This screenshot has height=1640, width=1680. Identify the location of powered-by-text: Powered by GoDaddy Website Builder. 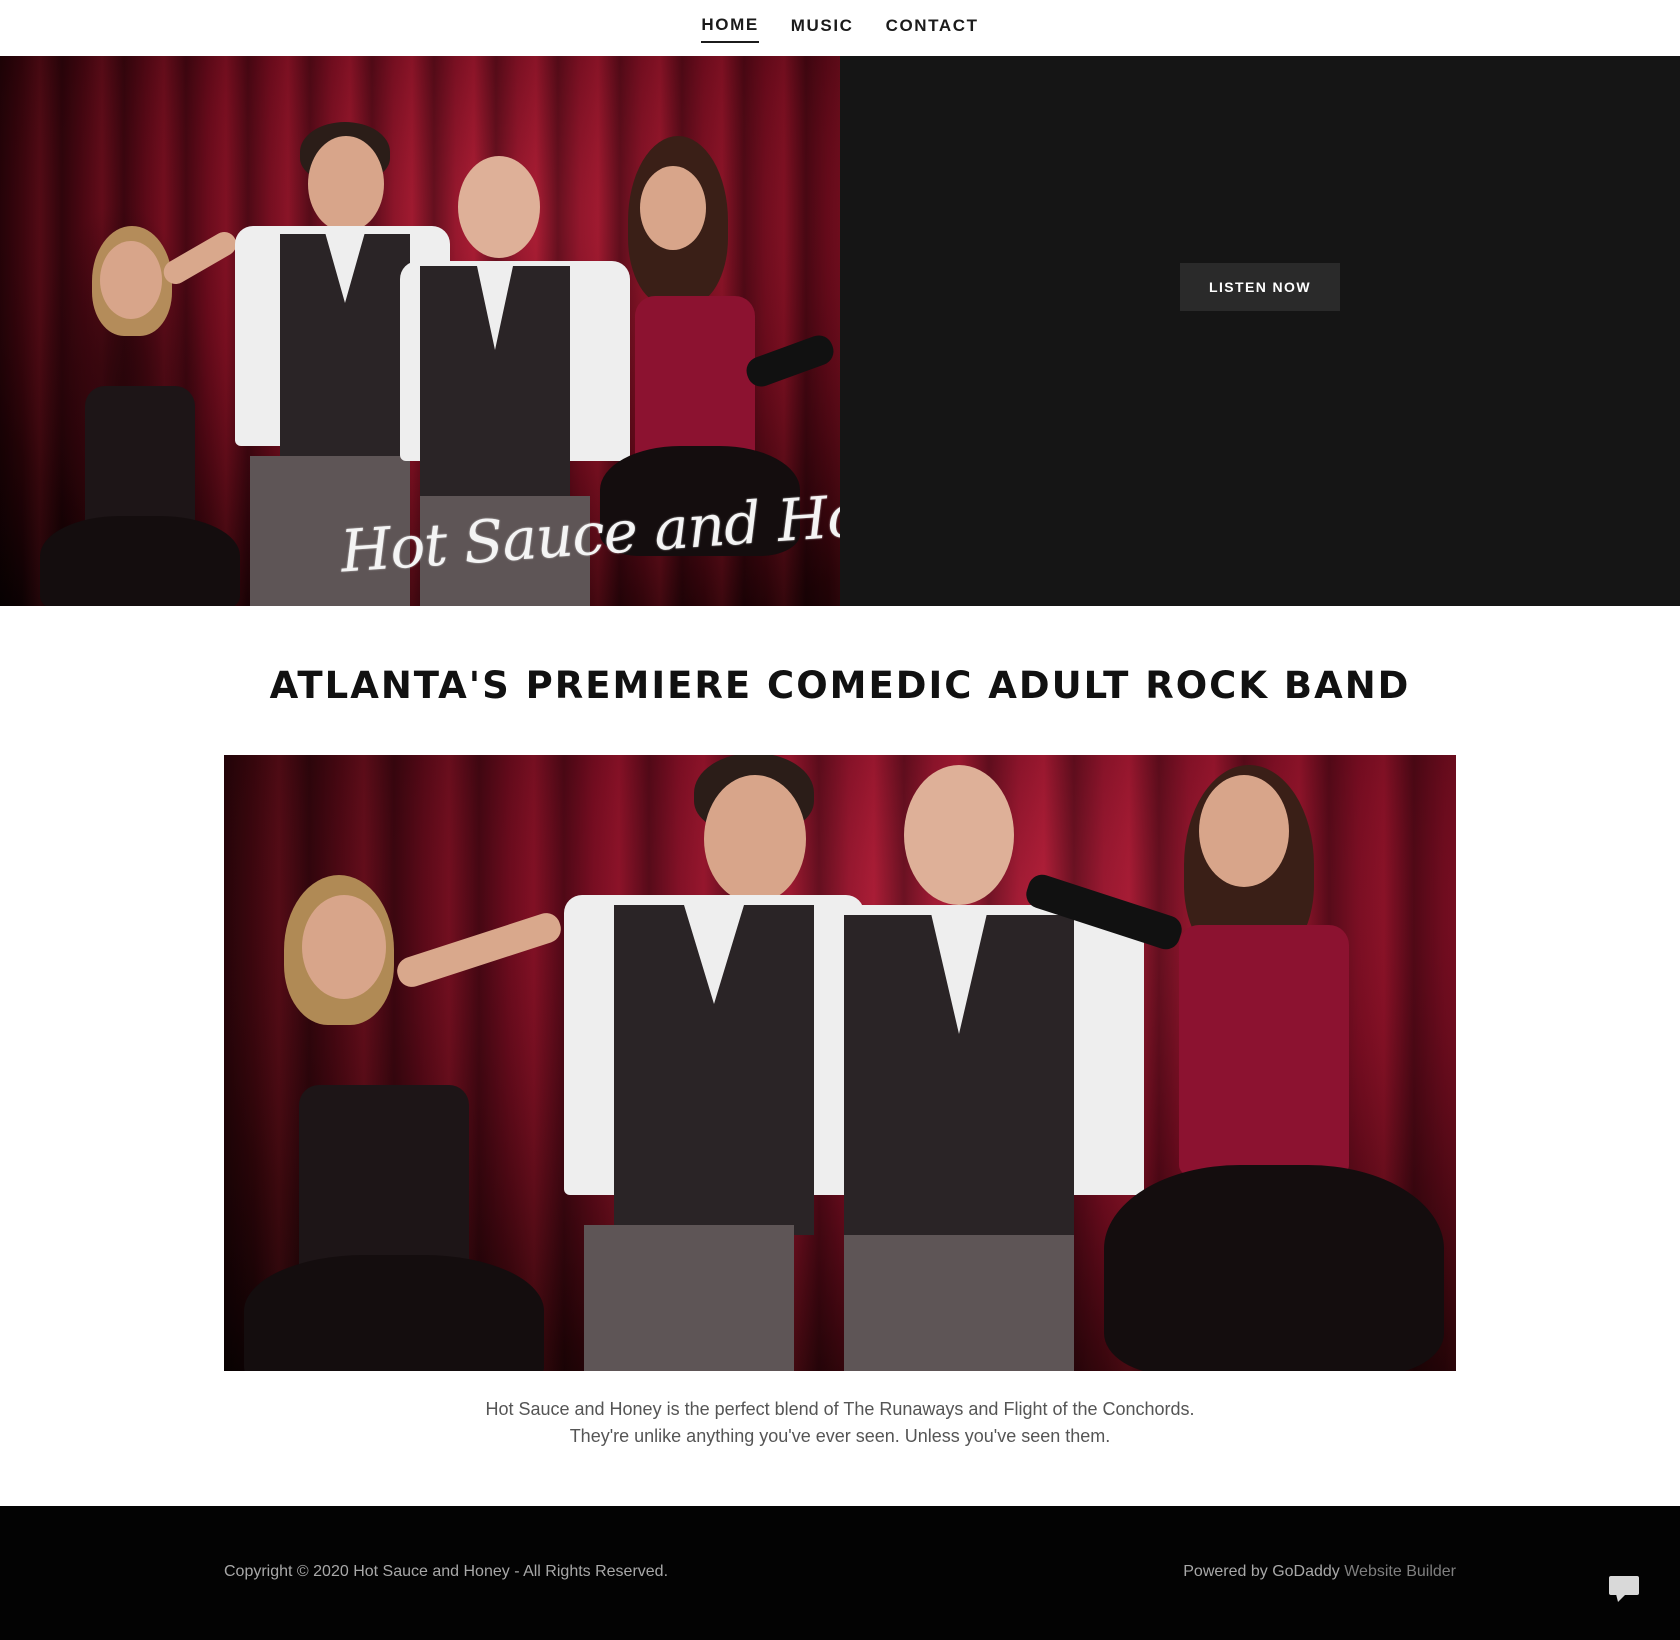
(1319, 1572).